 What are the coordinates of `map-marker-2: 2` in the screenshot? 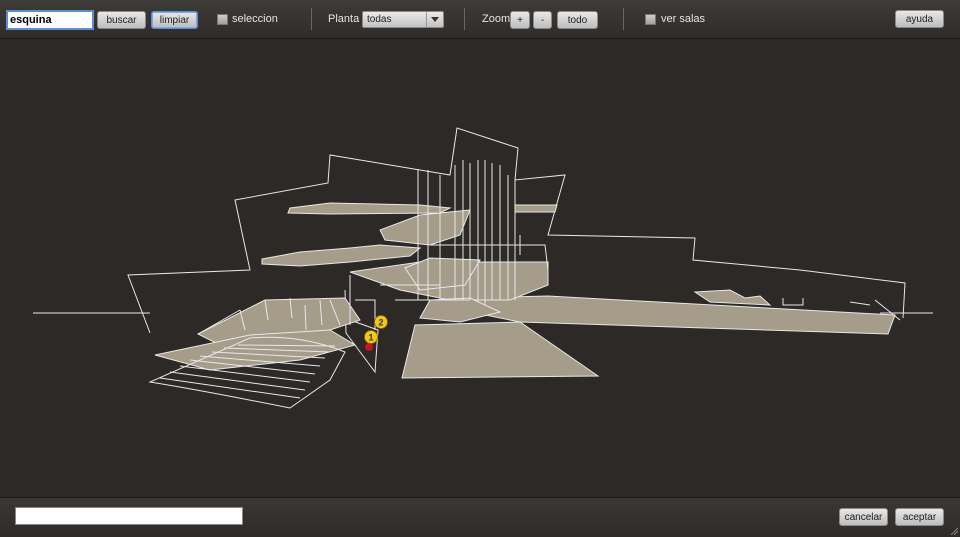 It's located at (381, 322).